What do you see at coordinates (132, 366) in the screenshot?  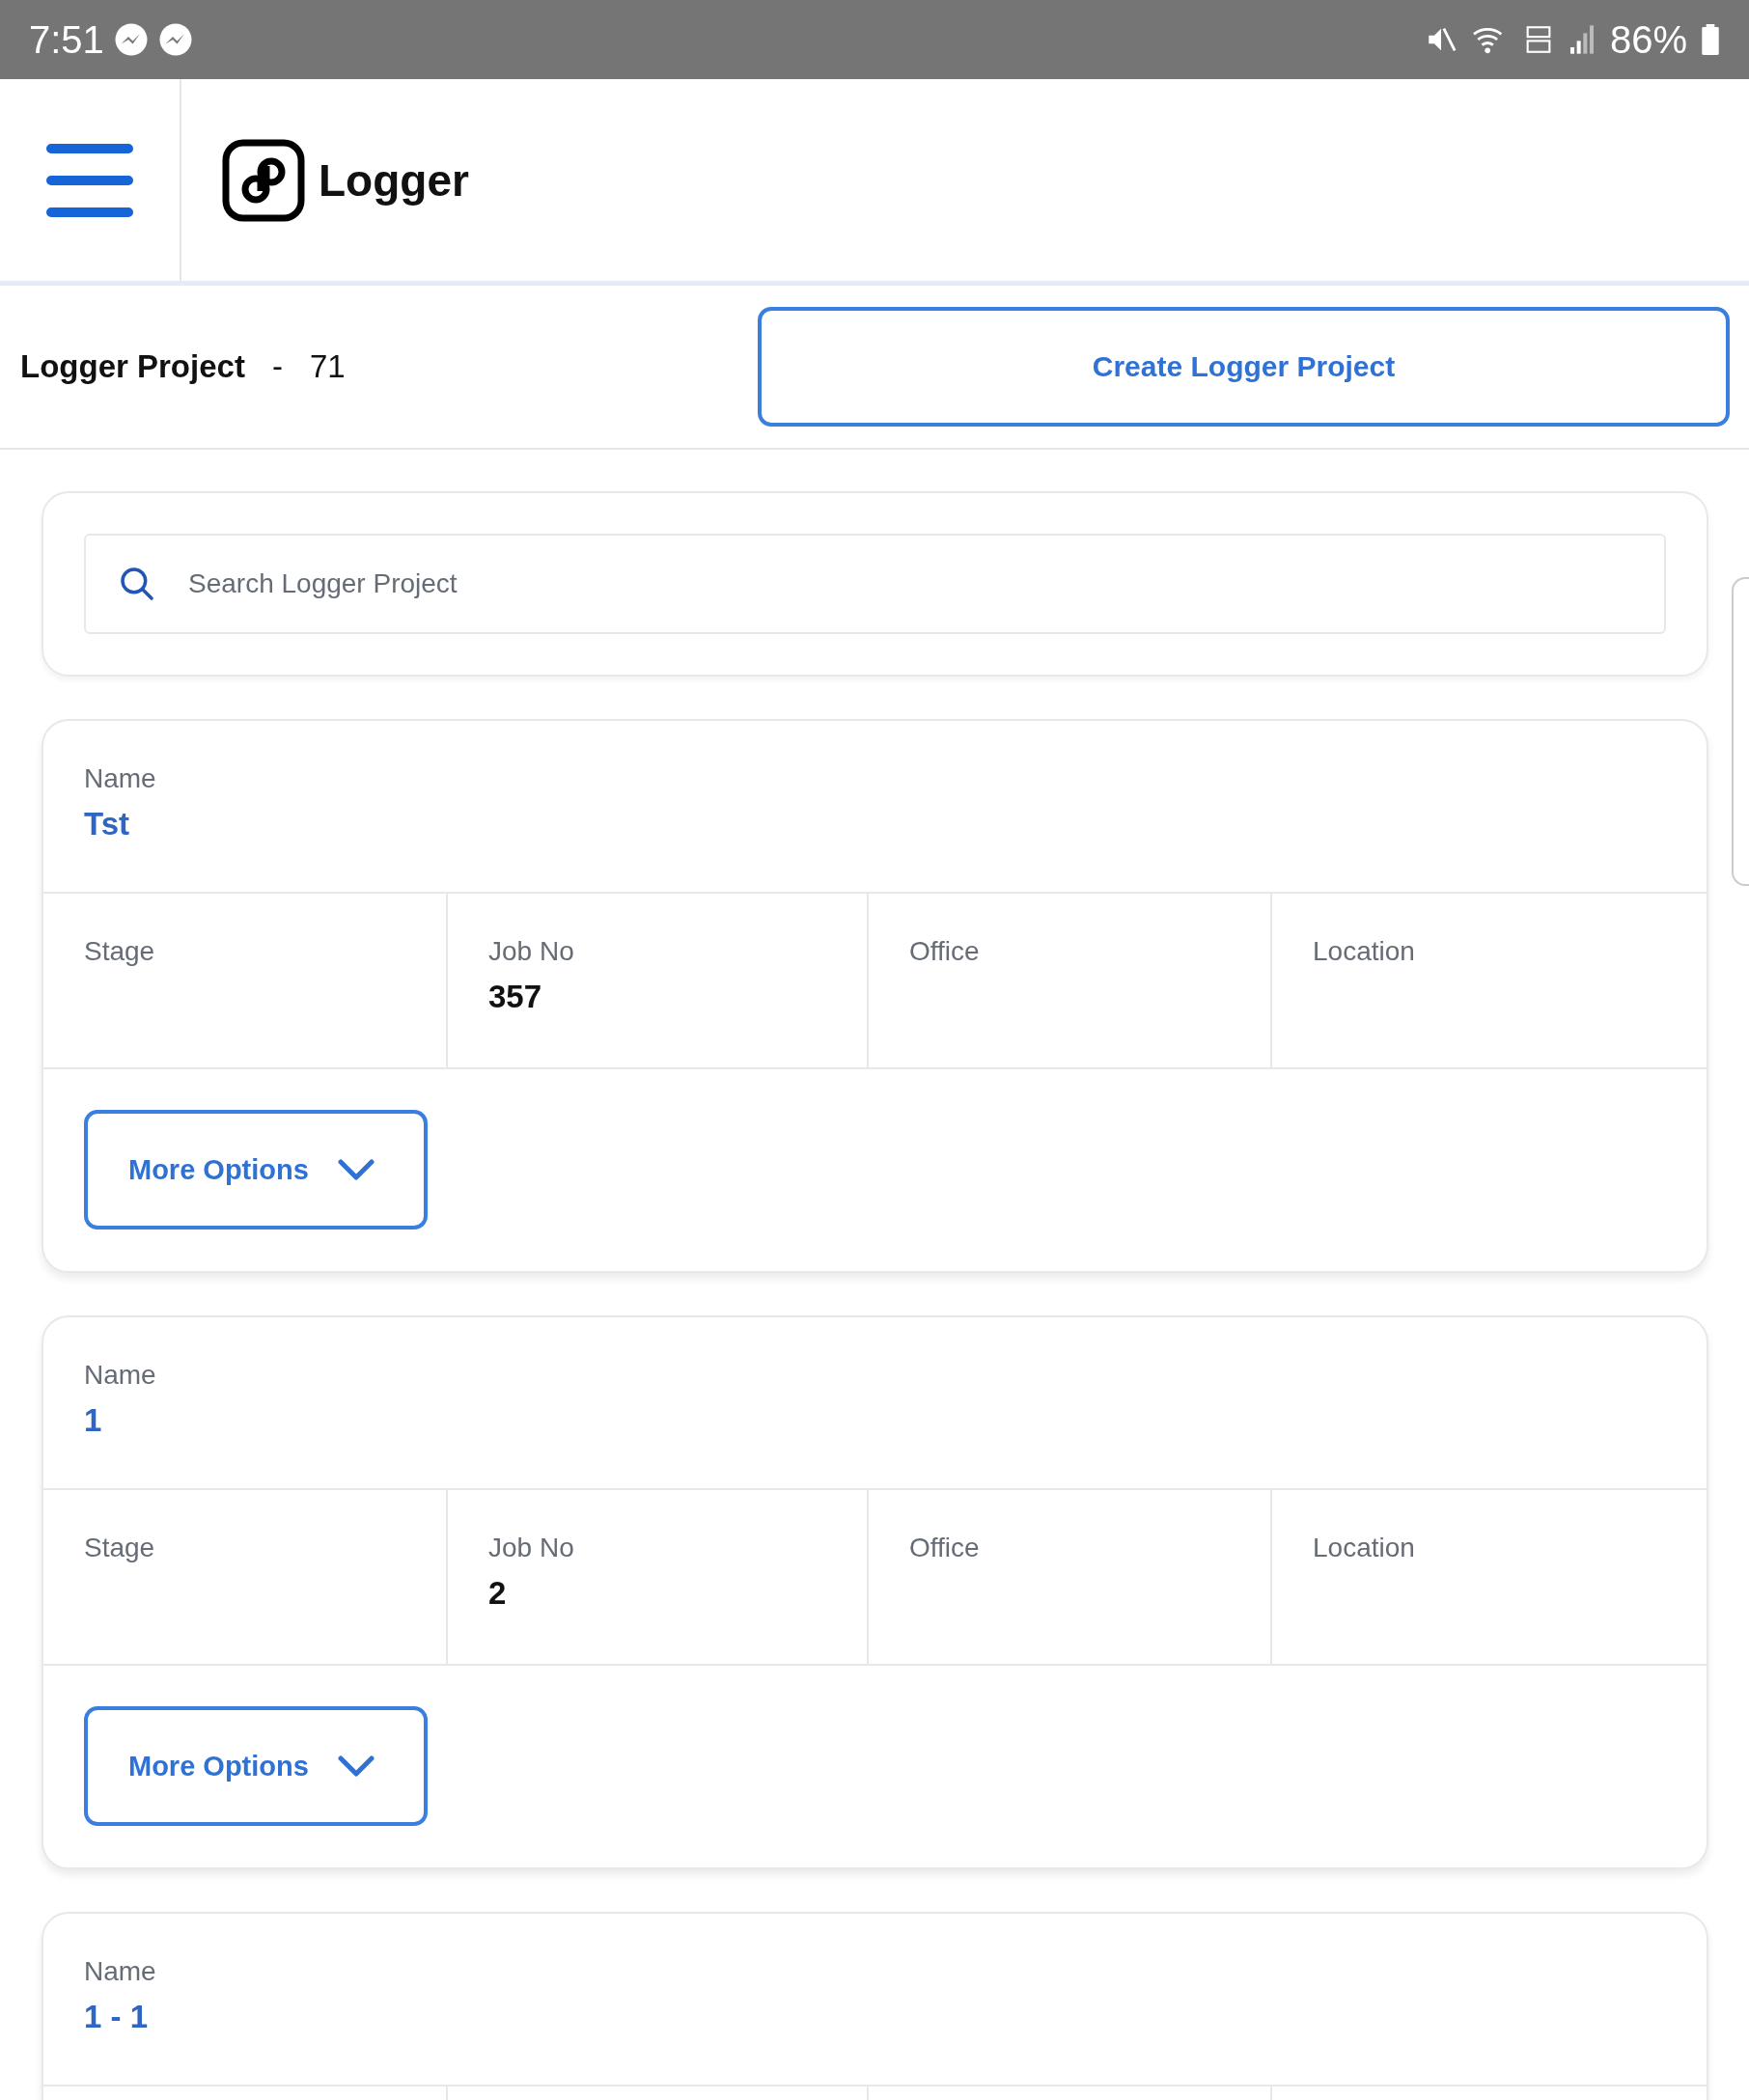 I see `page-title: Logger Project` at bounding box center [132, 366].